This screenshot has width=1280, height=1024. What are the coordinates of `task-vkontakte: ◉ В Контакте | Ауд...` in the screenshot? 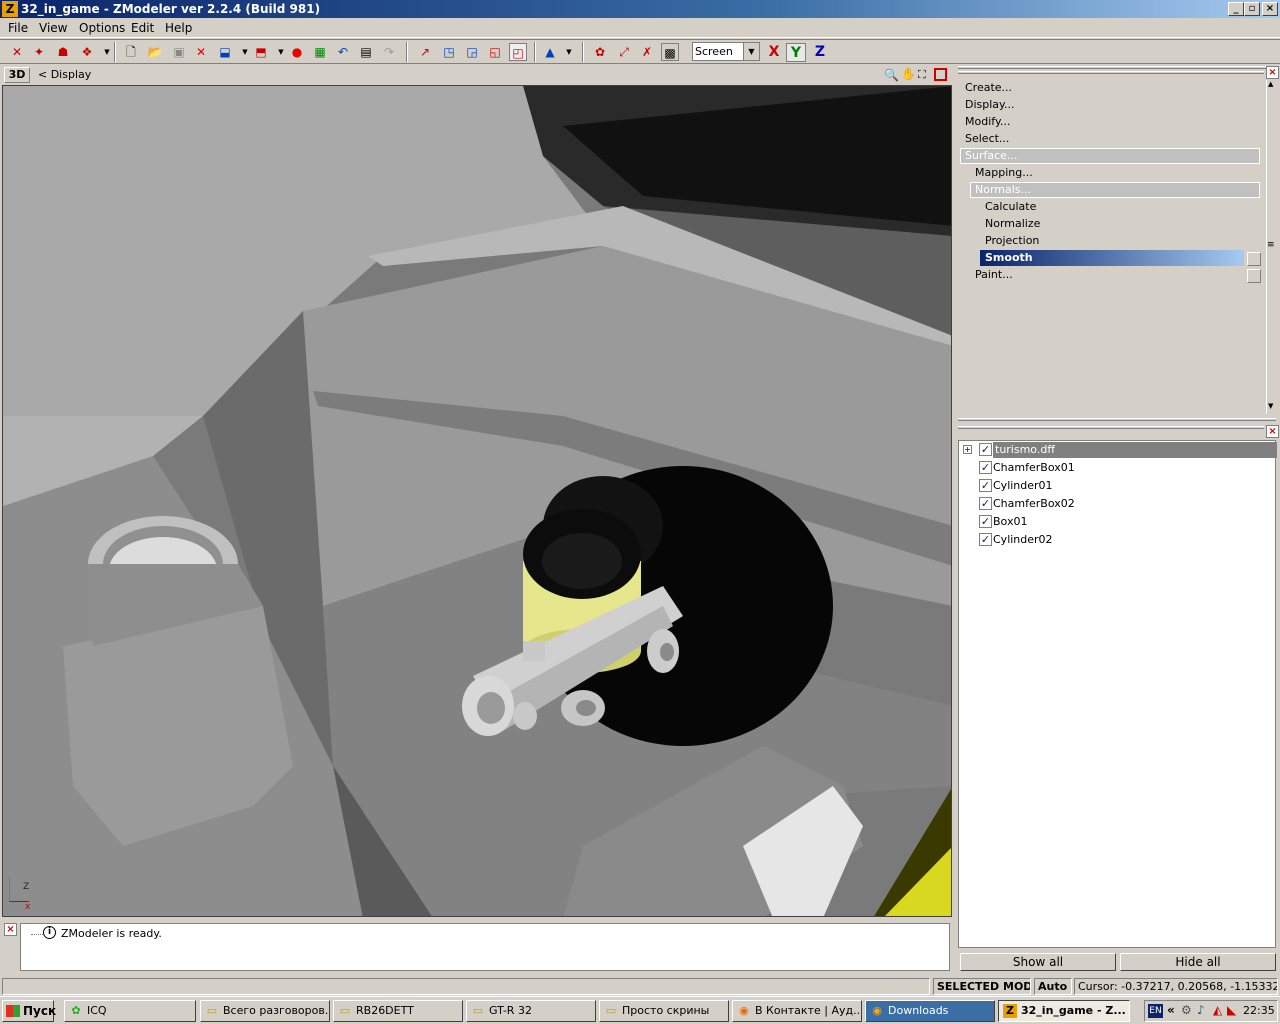 It's located at (797, 1011).